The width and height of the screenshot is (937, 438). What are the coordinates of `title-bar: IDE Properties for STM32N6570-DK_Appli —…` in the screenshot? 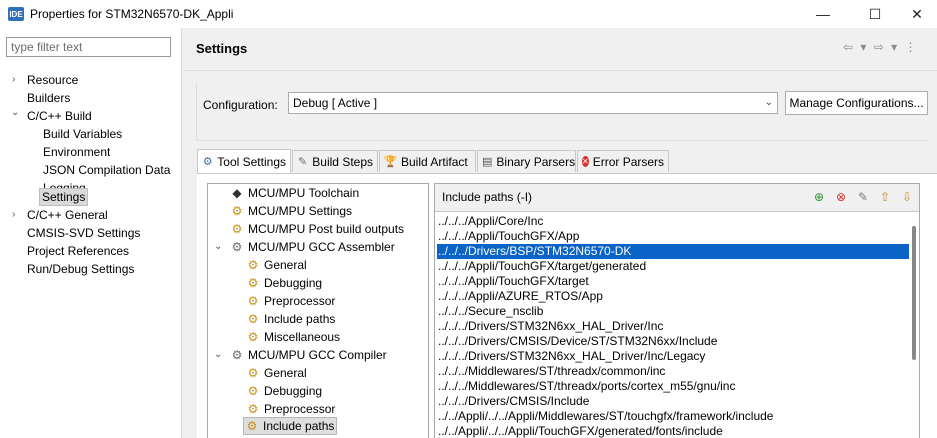 It's located at (468, 14).